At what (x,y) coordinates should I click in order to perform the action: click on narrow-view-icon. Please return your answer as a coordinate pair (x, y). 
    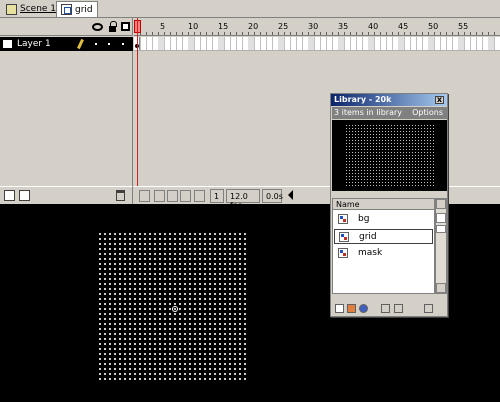
    Looking at the image, I should click on (441, 229).